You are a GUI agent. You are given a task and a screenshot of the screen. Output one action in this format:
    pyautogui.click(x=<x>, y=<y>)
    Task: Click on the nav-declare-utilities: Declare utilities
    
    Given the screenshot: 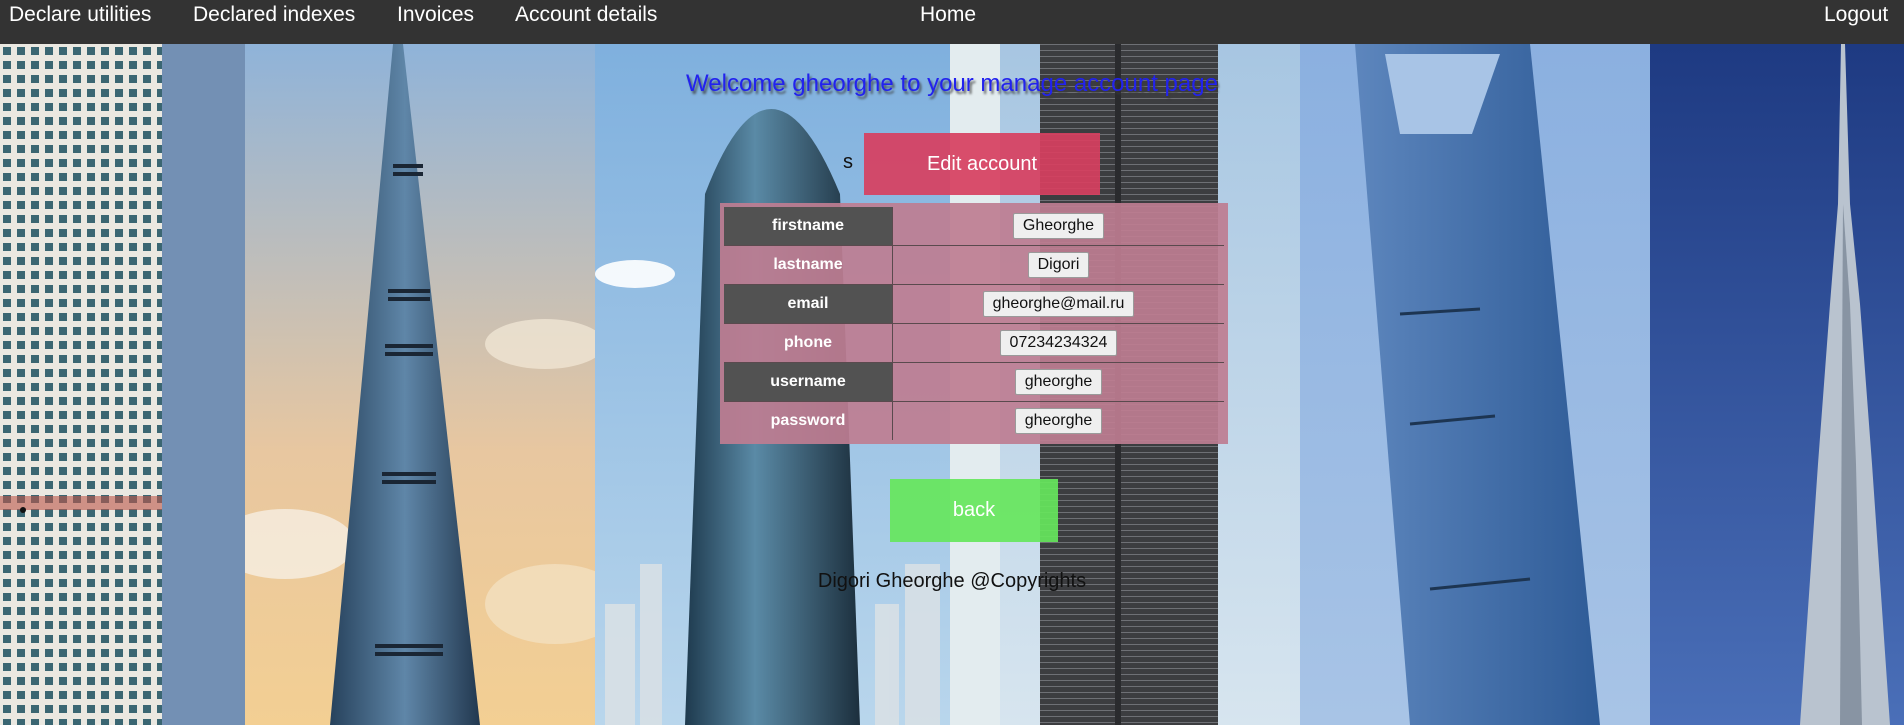 What is the action you would take?
    pyautogui.click(x=80, y=22)
    